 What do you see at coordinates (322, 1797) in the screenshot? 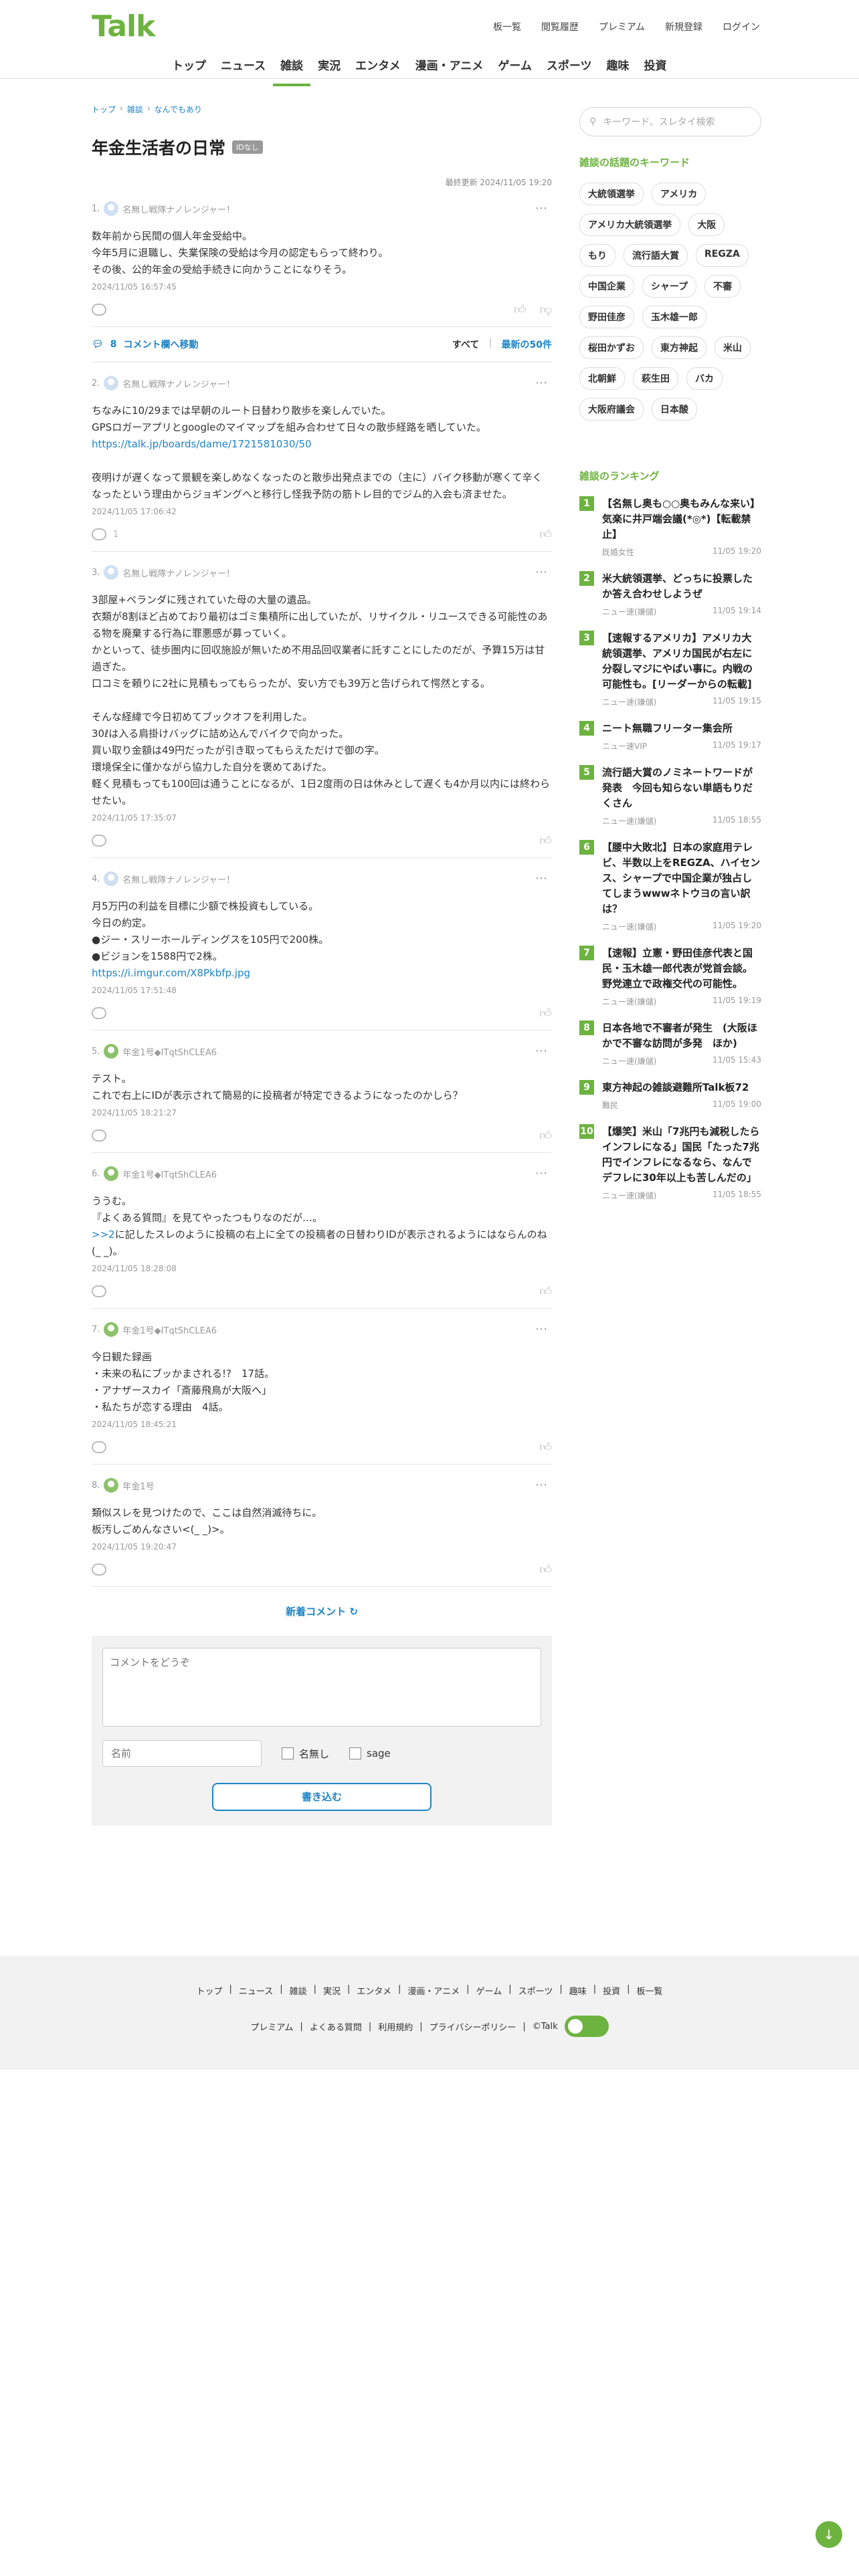
I see `submit-button: 書き込む` at bounding box center [322, 1797].